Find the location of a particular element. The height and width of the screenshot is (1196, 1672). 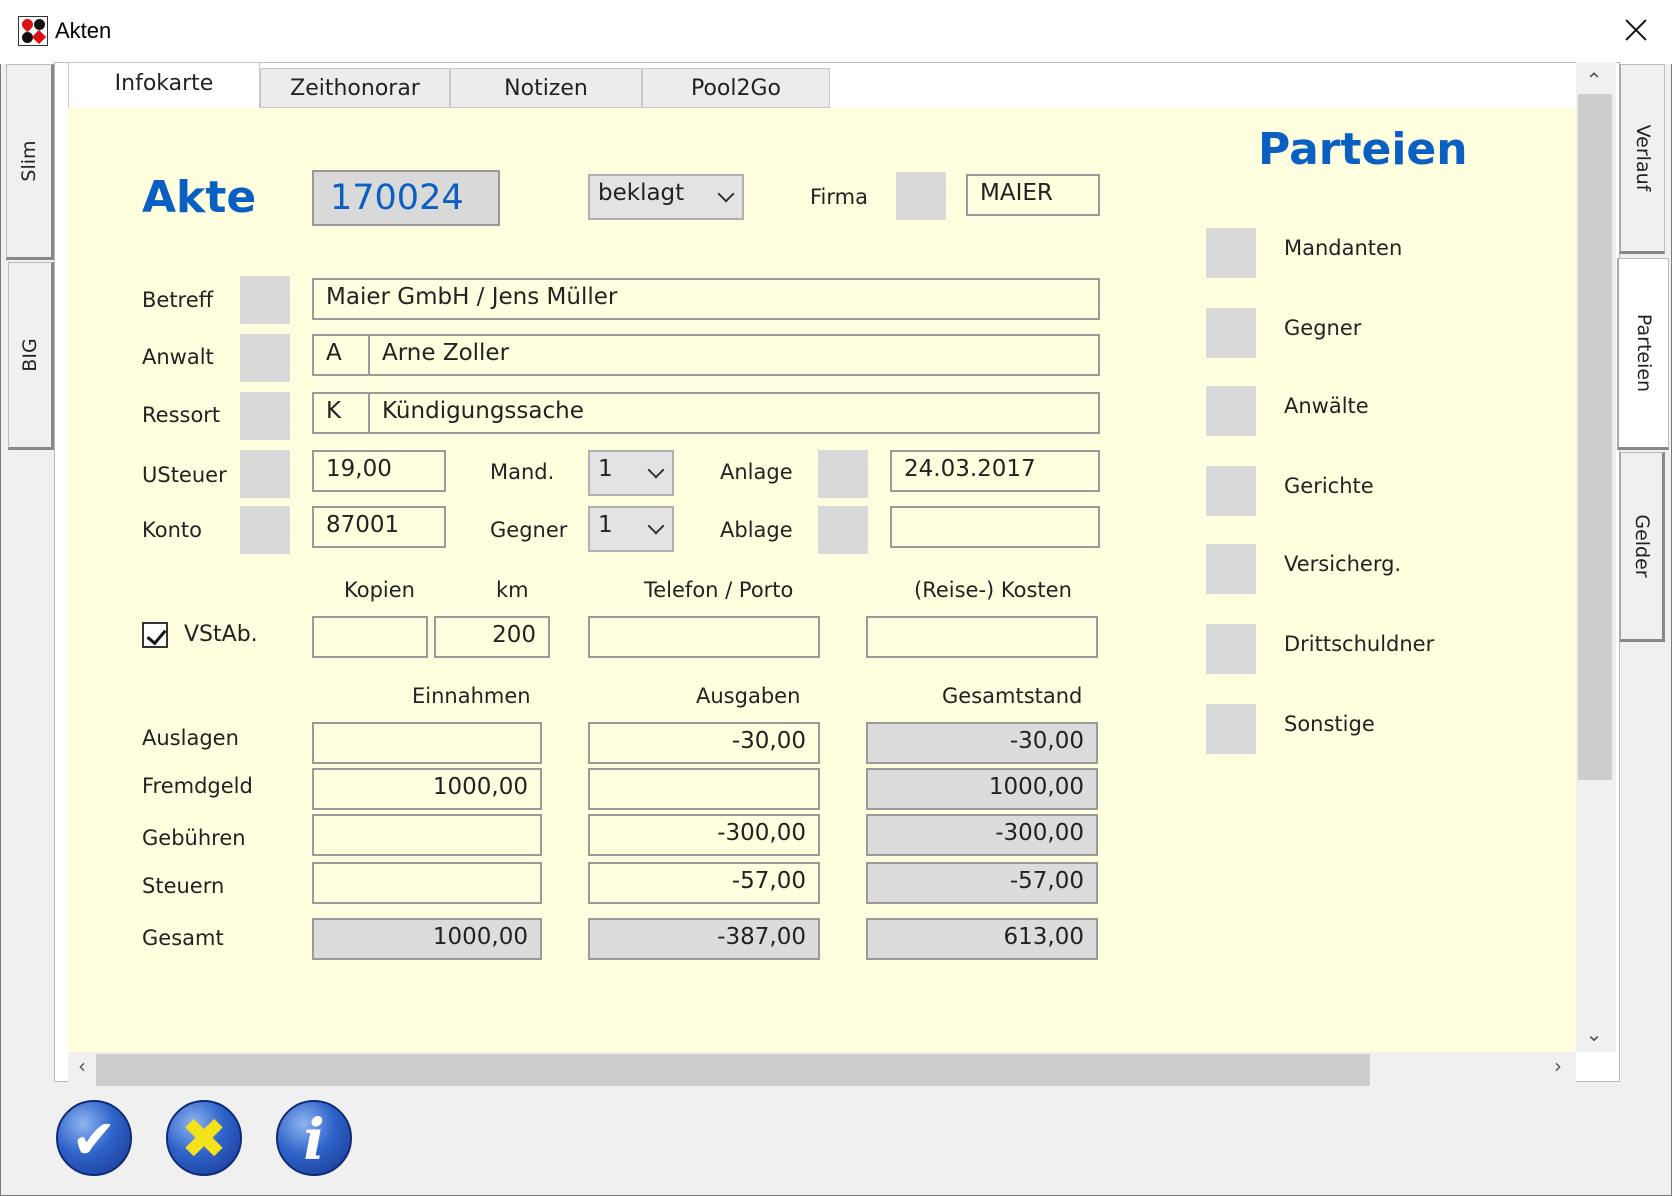

side-tab-slim-label: Slim is located at coordinates (29, 161).